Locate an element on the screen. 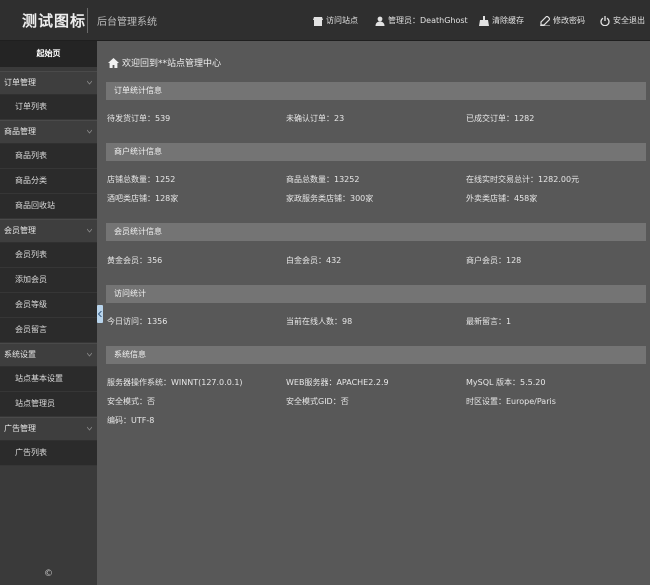 This screenshot has height=585, width=650. welcome-heading: 欢迎回到**站点管理中心 is located at coordinates (164, 62).